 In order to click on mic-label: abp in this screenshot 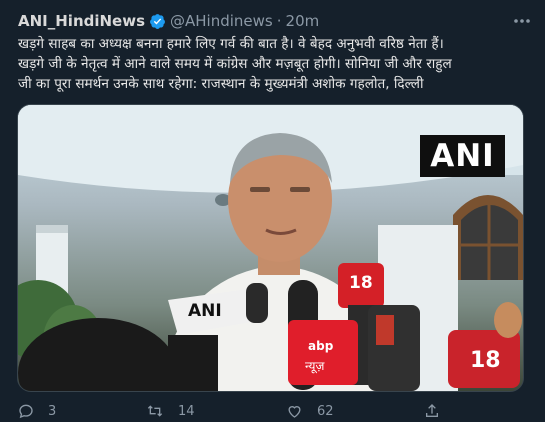, I will do `click(321, 346)`.